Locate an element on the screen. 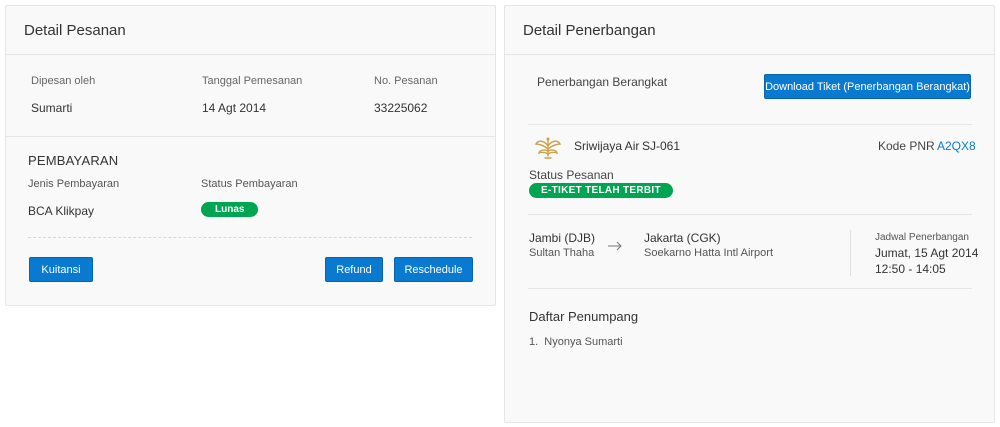 This screenshot has width=1000, height=427. order-number-value: 33225062 is located at coordinates (401, 108).